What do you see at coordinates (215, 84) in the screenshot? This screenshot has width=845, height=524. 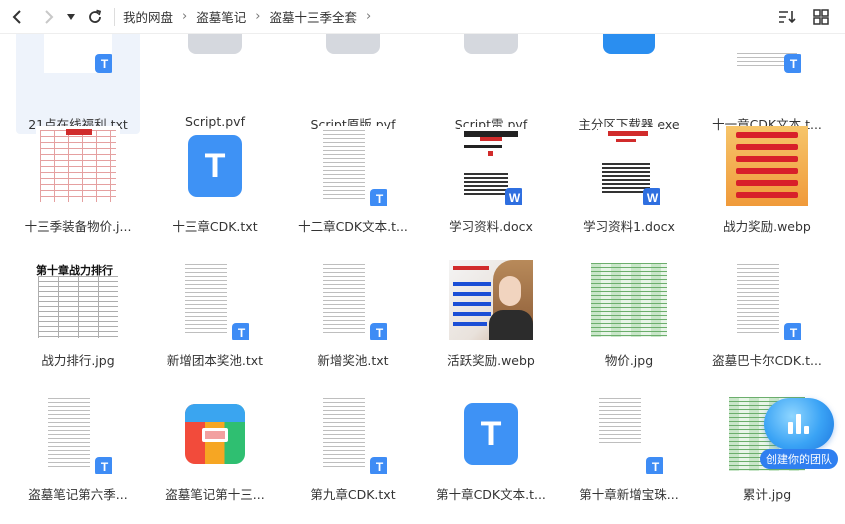 I see `file-item: Script.pvf` at bounding box center [215, 84].